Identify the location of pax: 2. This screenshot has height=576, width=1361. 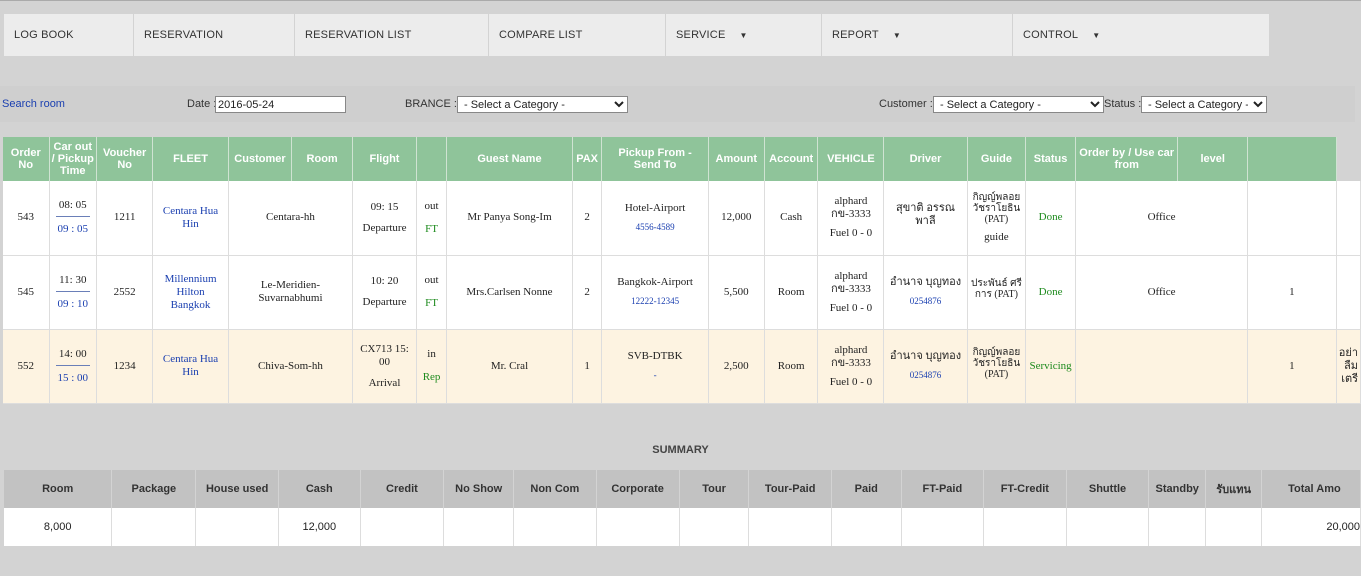
(587, 292).